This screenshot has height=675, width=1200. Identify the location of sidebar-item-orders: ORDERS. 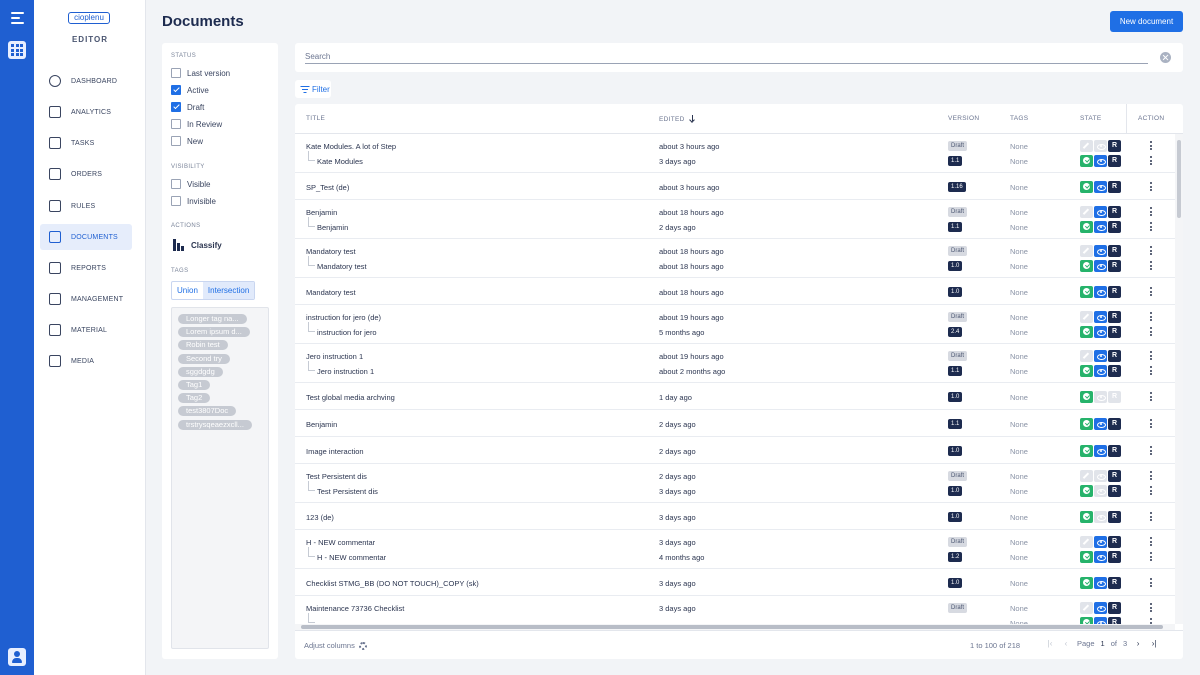
(86, 174).